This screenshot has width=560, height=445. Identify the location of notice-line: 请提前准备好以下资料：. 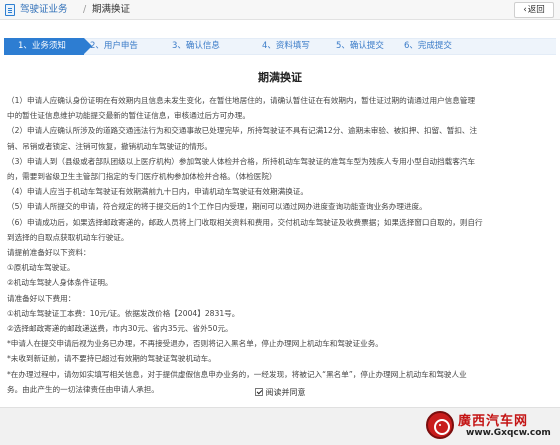
(49, 253).